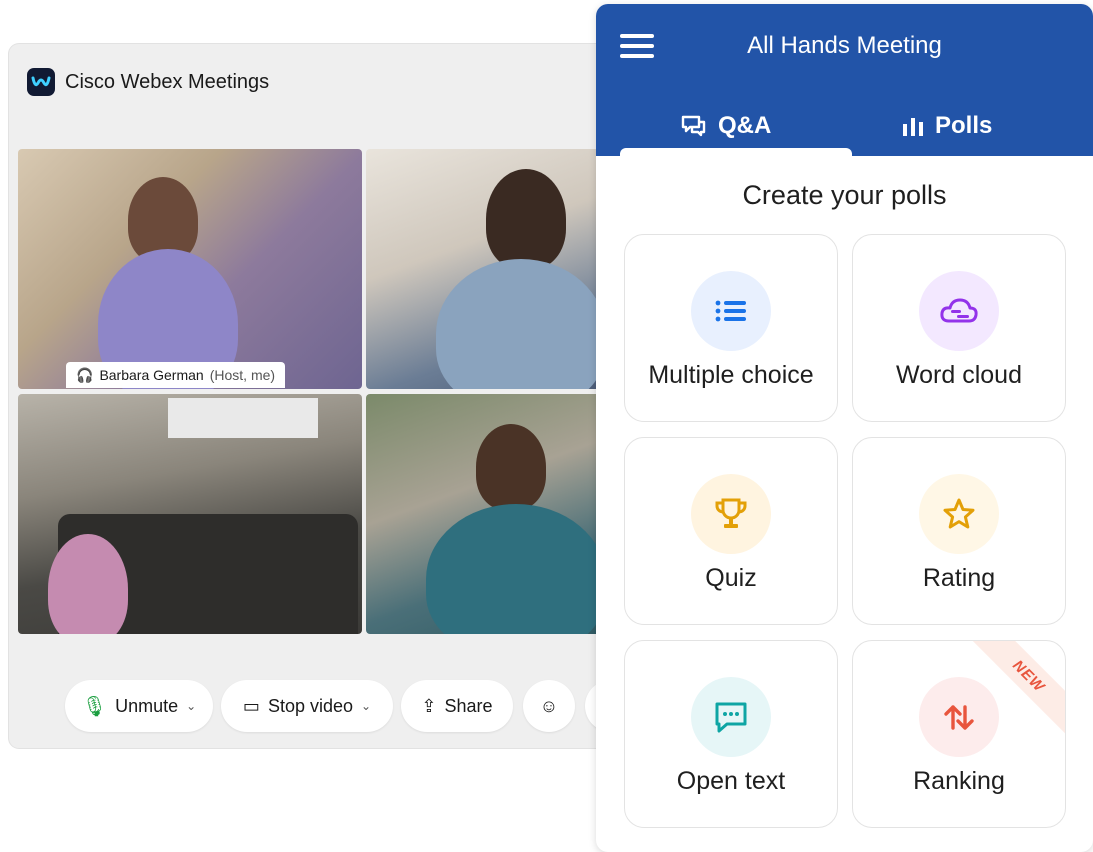 The height and width of the screenshot is (852, 1093). What do you see at coordinates (959, 578) in the screenshot?
I see `card-label: Rating` at bounding box center [959, 578].